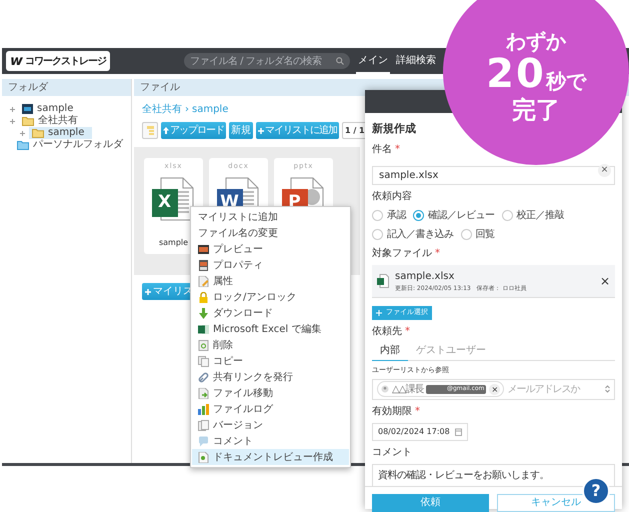 This screenshot has height=512, width=629. I want to click on radio-label: 記入／書き込み, so click(420, 235).